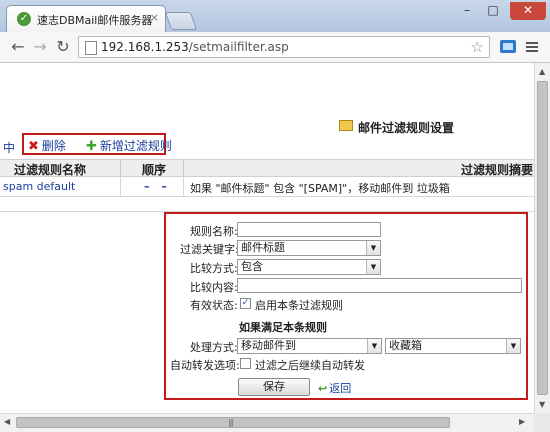 The height and width of the screenshot is (432, 550). Describe the element at coordinates (263, 247) in the screenshot. I see `keyword-selected: 邮件标题` at that location.